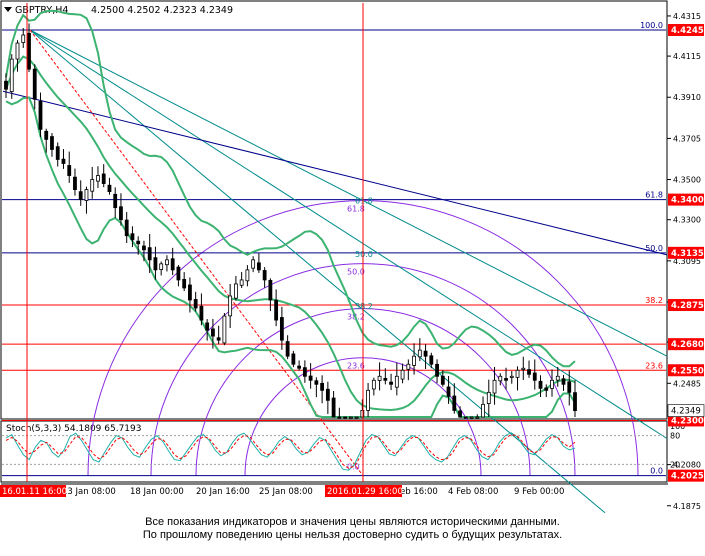 This screenshot has height=556, width=705. I want to click on fib-level-label: 0.0, so click(656, 471).